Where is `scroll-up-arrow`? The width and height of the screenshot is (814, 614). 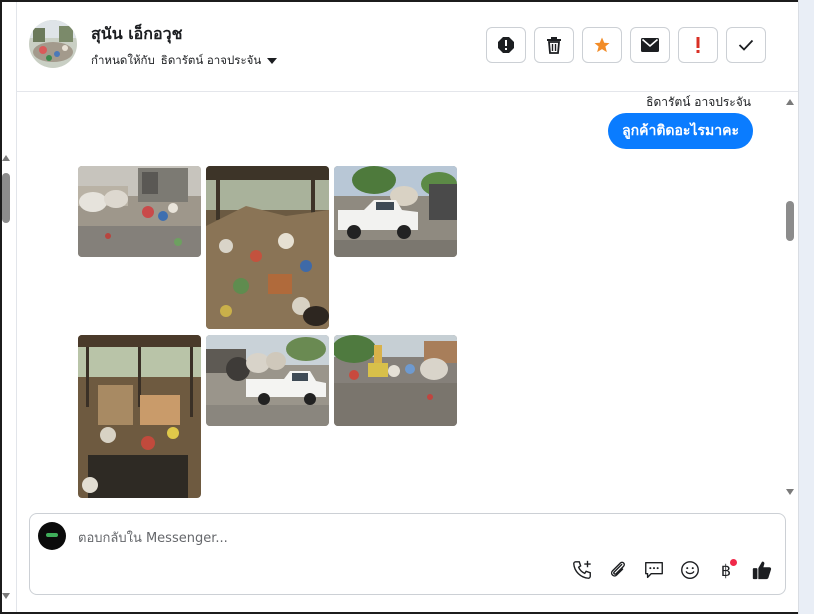 scroll-up-arrow is located at coordinates (6, 158).